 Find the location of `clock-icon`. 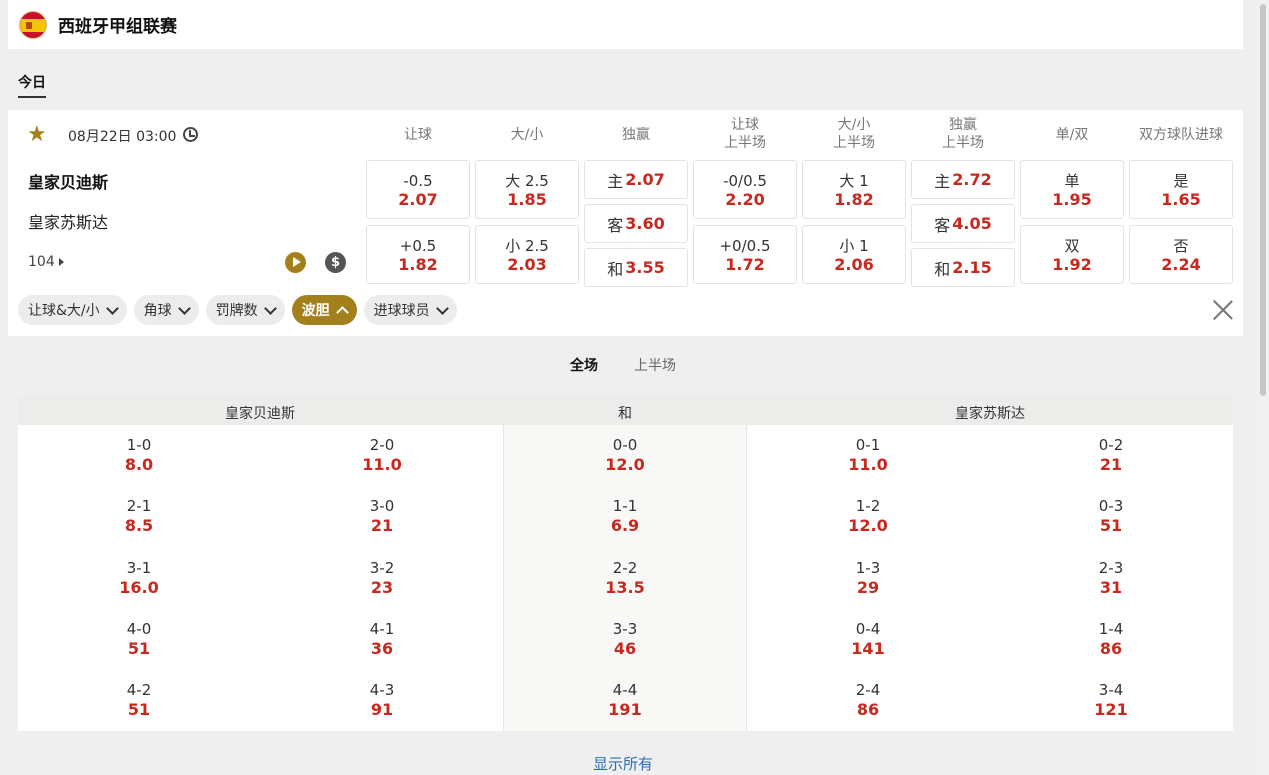

clock-icon is located at coordinates (190, 134).